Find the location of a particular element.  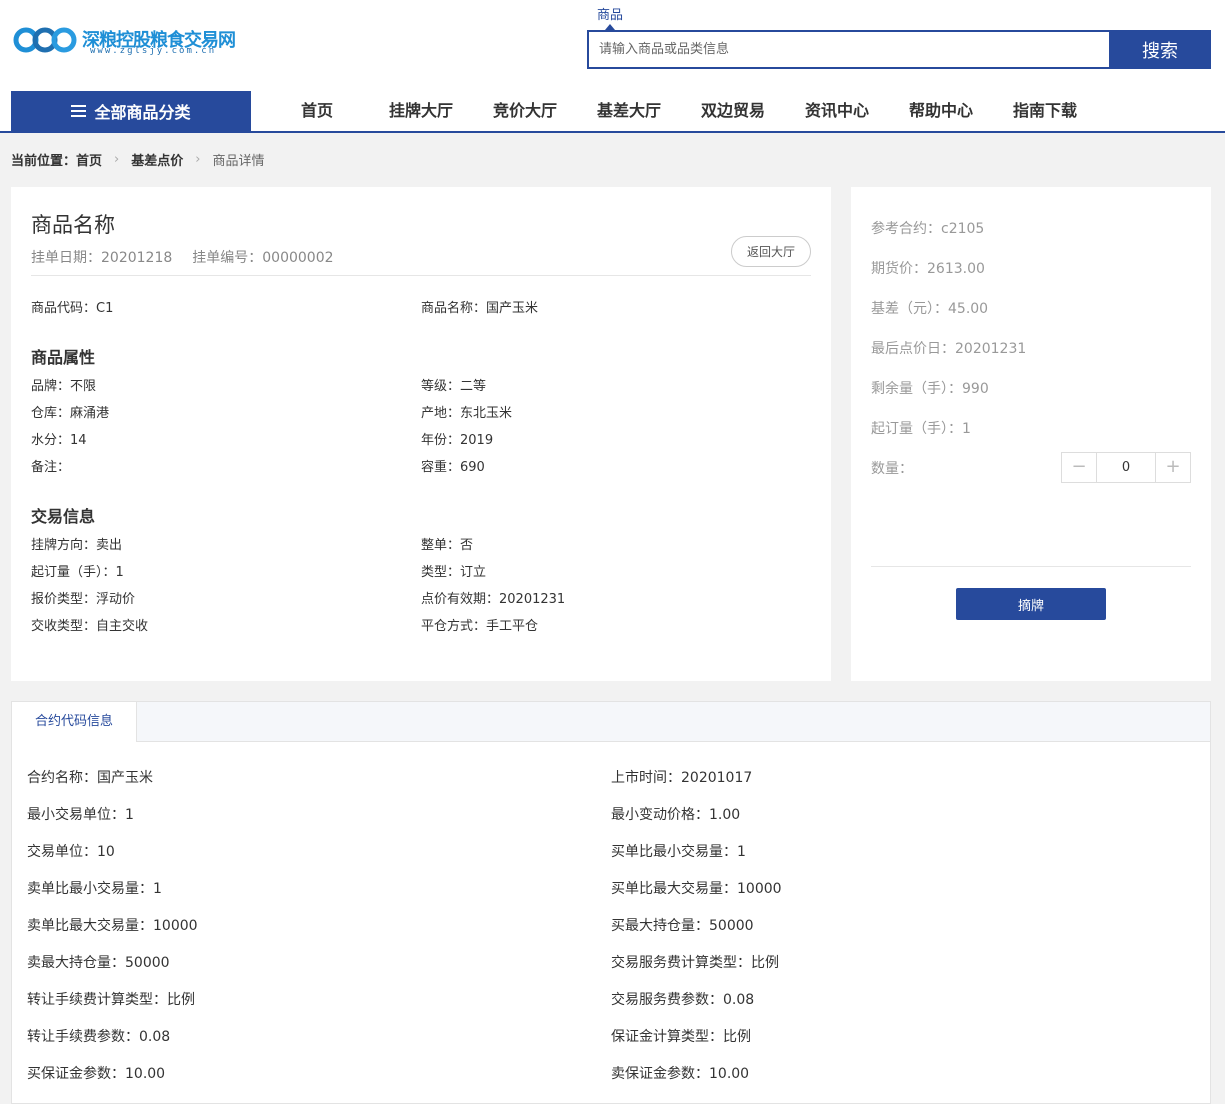

contract-left-field: 最小交易单位：1 is located at coordinates (80, 815).